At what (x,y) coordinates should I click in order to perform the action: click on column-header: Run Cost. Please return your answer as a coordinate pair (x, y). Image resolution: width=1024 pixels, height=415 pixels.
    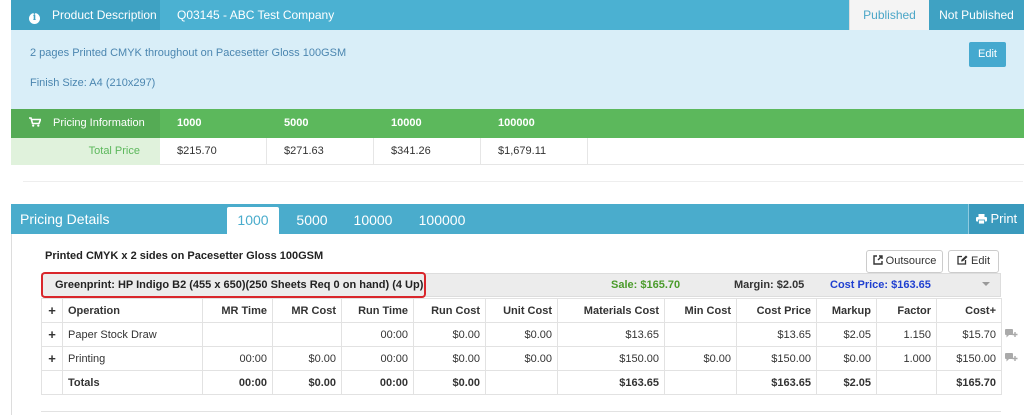
    Looking at the image, I should click on (449, 310).